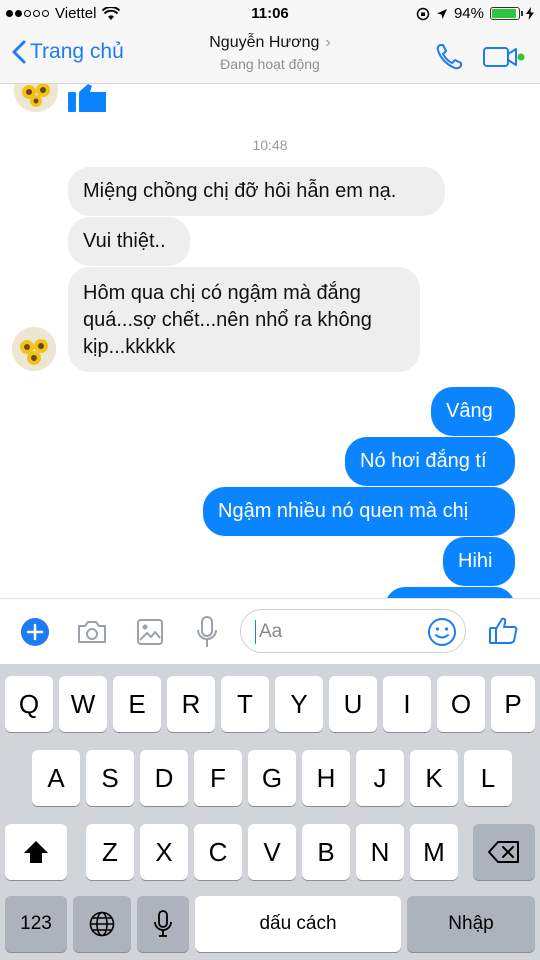 The image size is (540, 960). What do you see at coordinates (191, 704) in the screenshot?
I see `key-r: R` at bounding box center [191, 704].